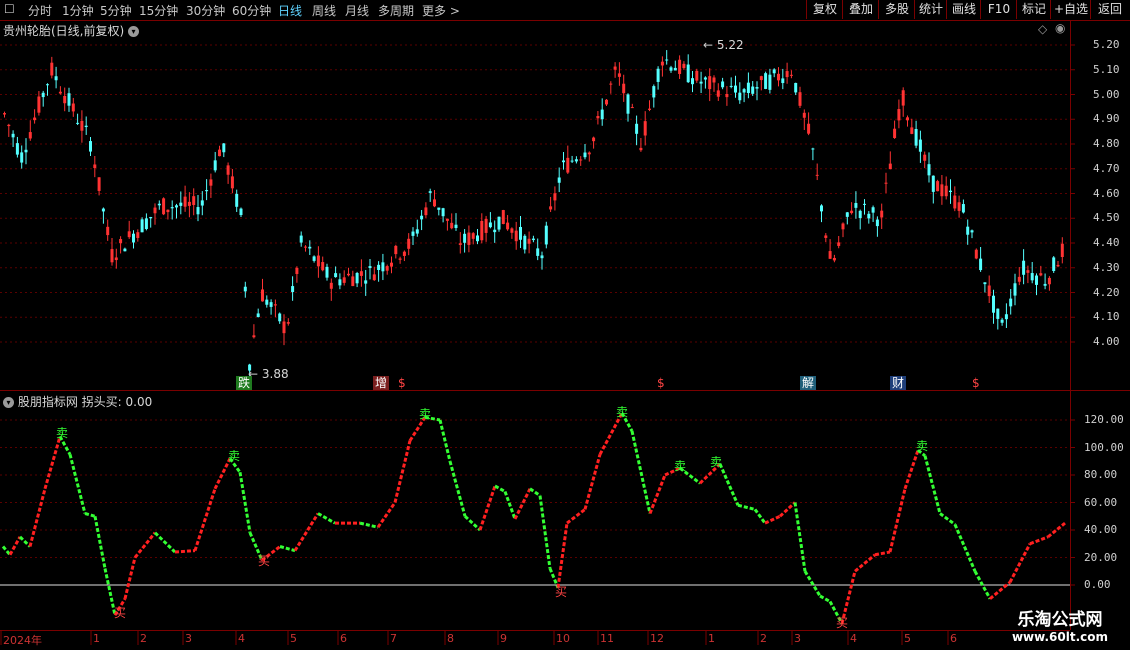 This screenshot has width=1130, height=650. Describe the element at coordinates (1059, 637) in the screenshot. I see `watermark-url: www.60lt.com` at that location.